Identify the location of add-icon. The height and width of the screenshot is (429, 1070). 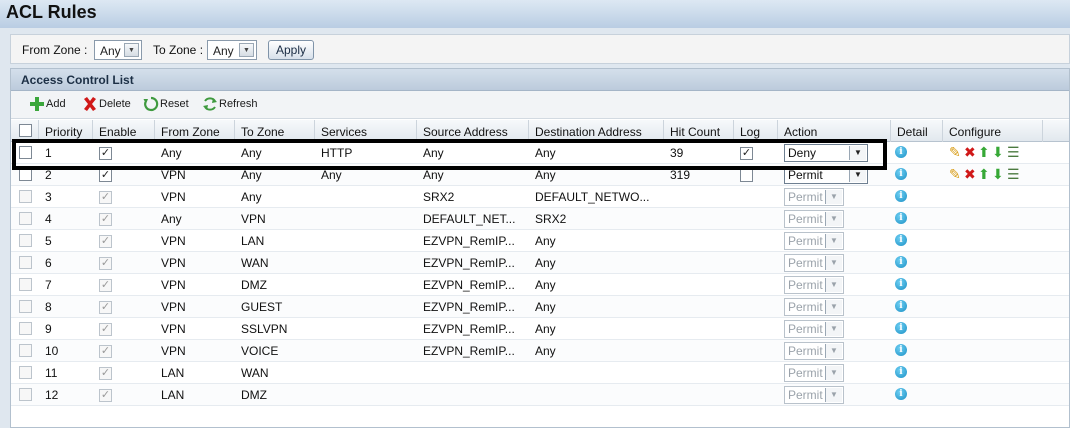
(37, 104).